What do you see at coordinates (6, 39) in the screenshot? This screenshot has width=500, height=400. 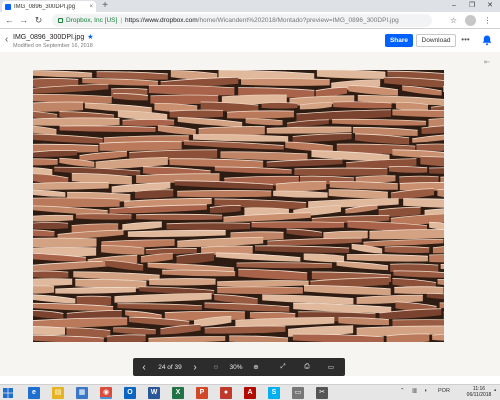 I see `back-chevron-icon: ‹` at bounding box center [6, 39].